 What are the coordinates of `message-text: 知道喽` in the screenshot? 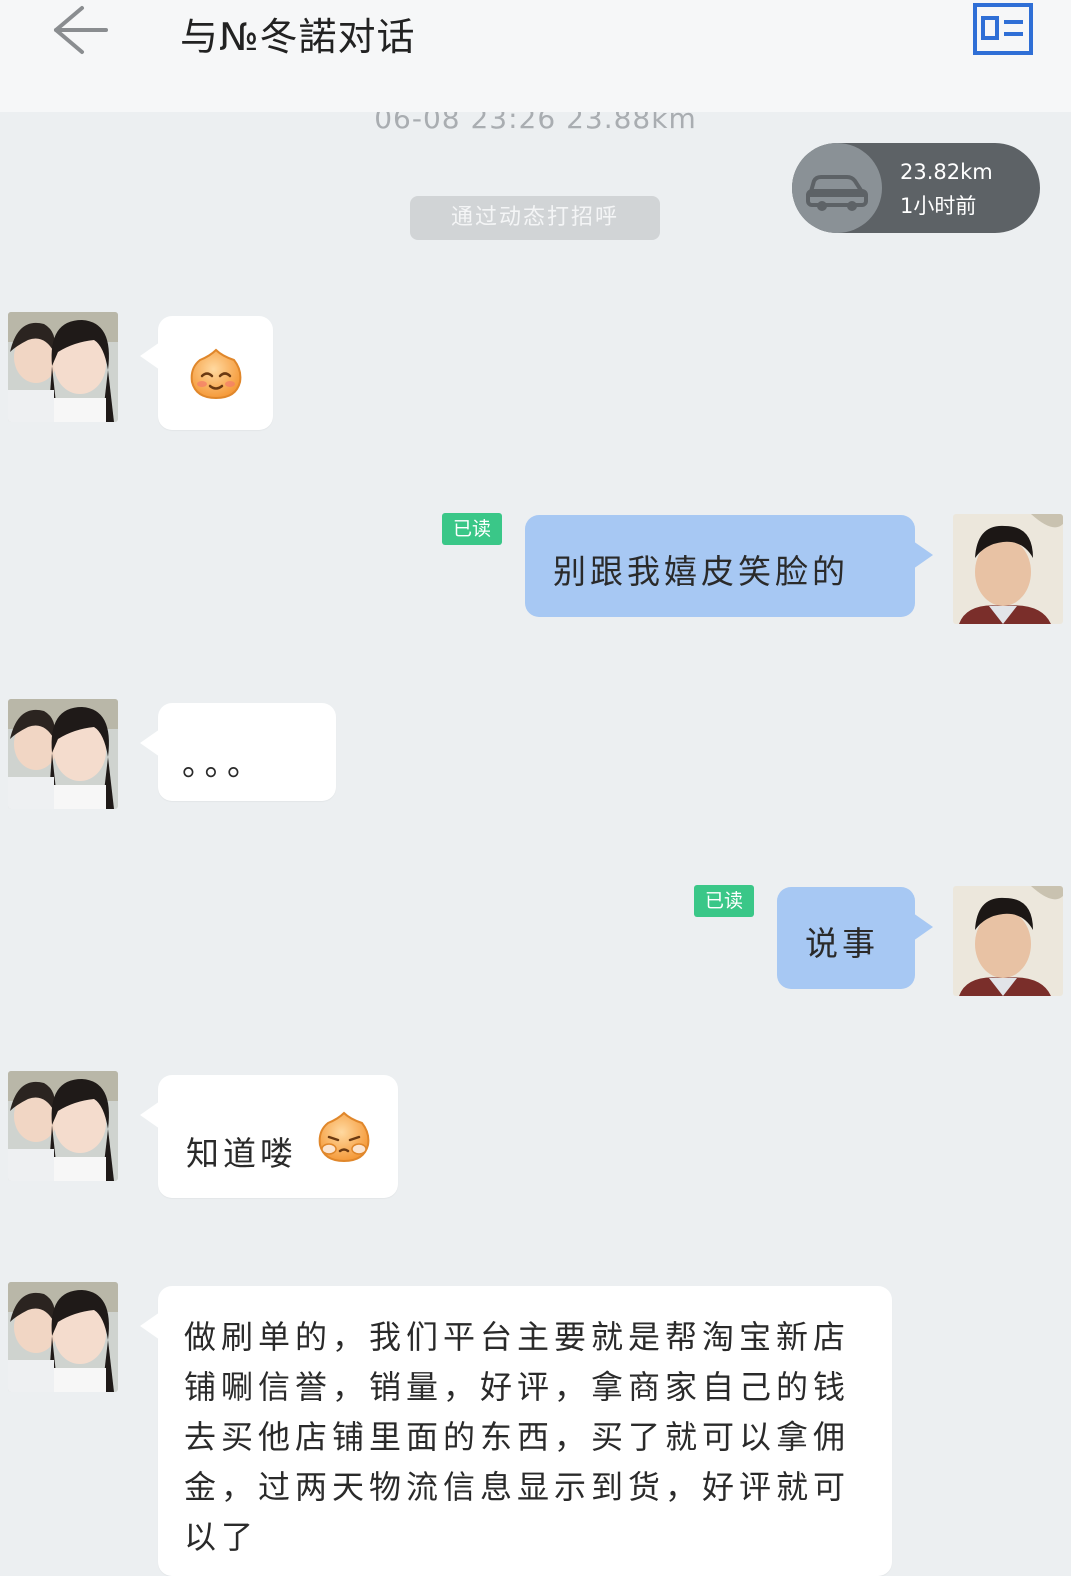 It's located at (241, 1153).